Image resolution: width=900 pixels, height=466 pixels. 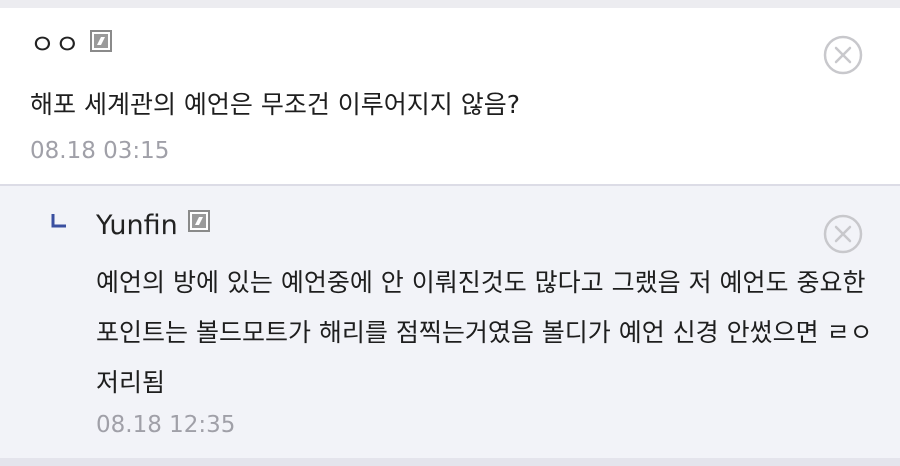 I want to click on delete-reply-button, so click(x=843, y=234).